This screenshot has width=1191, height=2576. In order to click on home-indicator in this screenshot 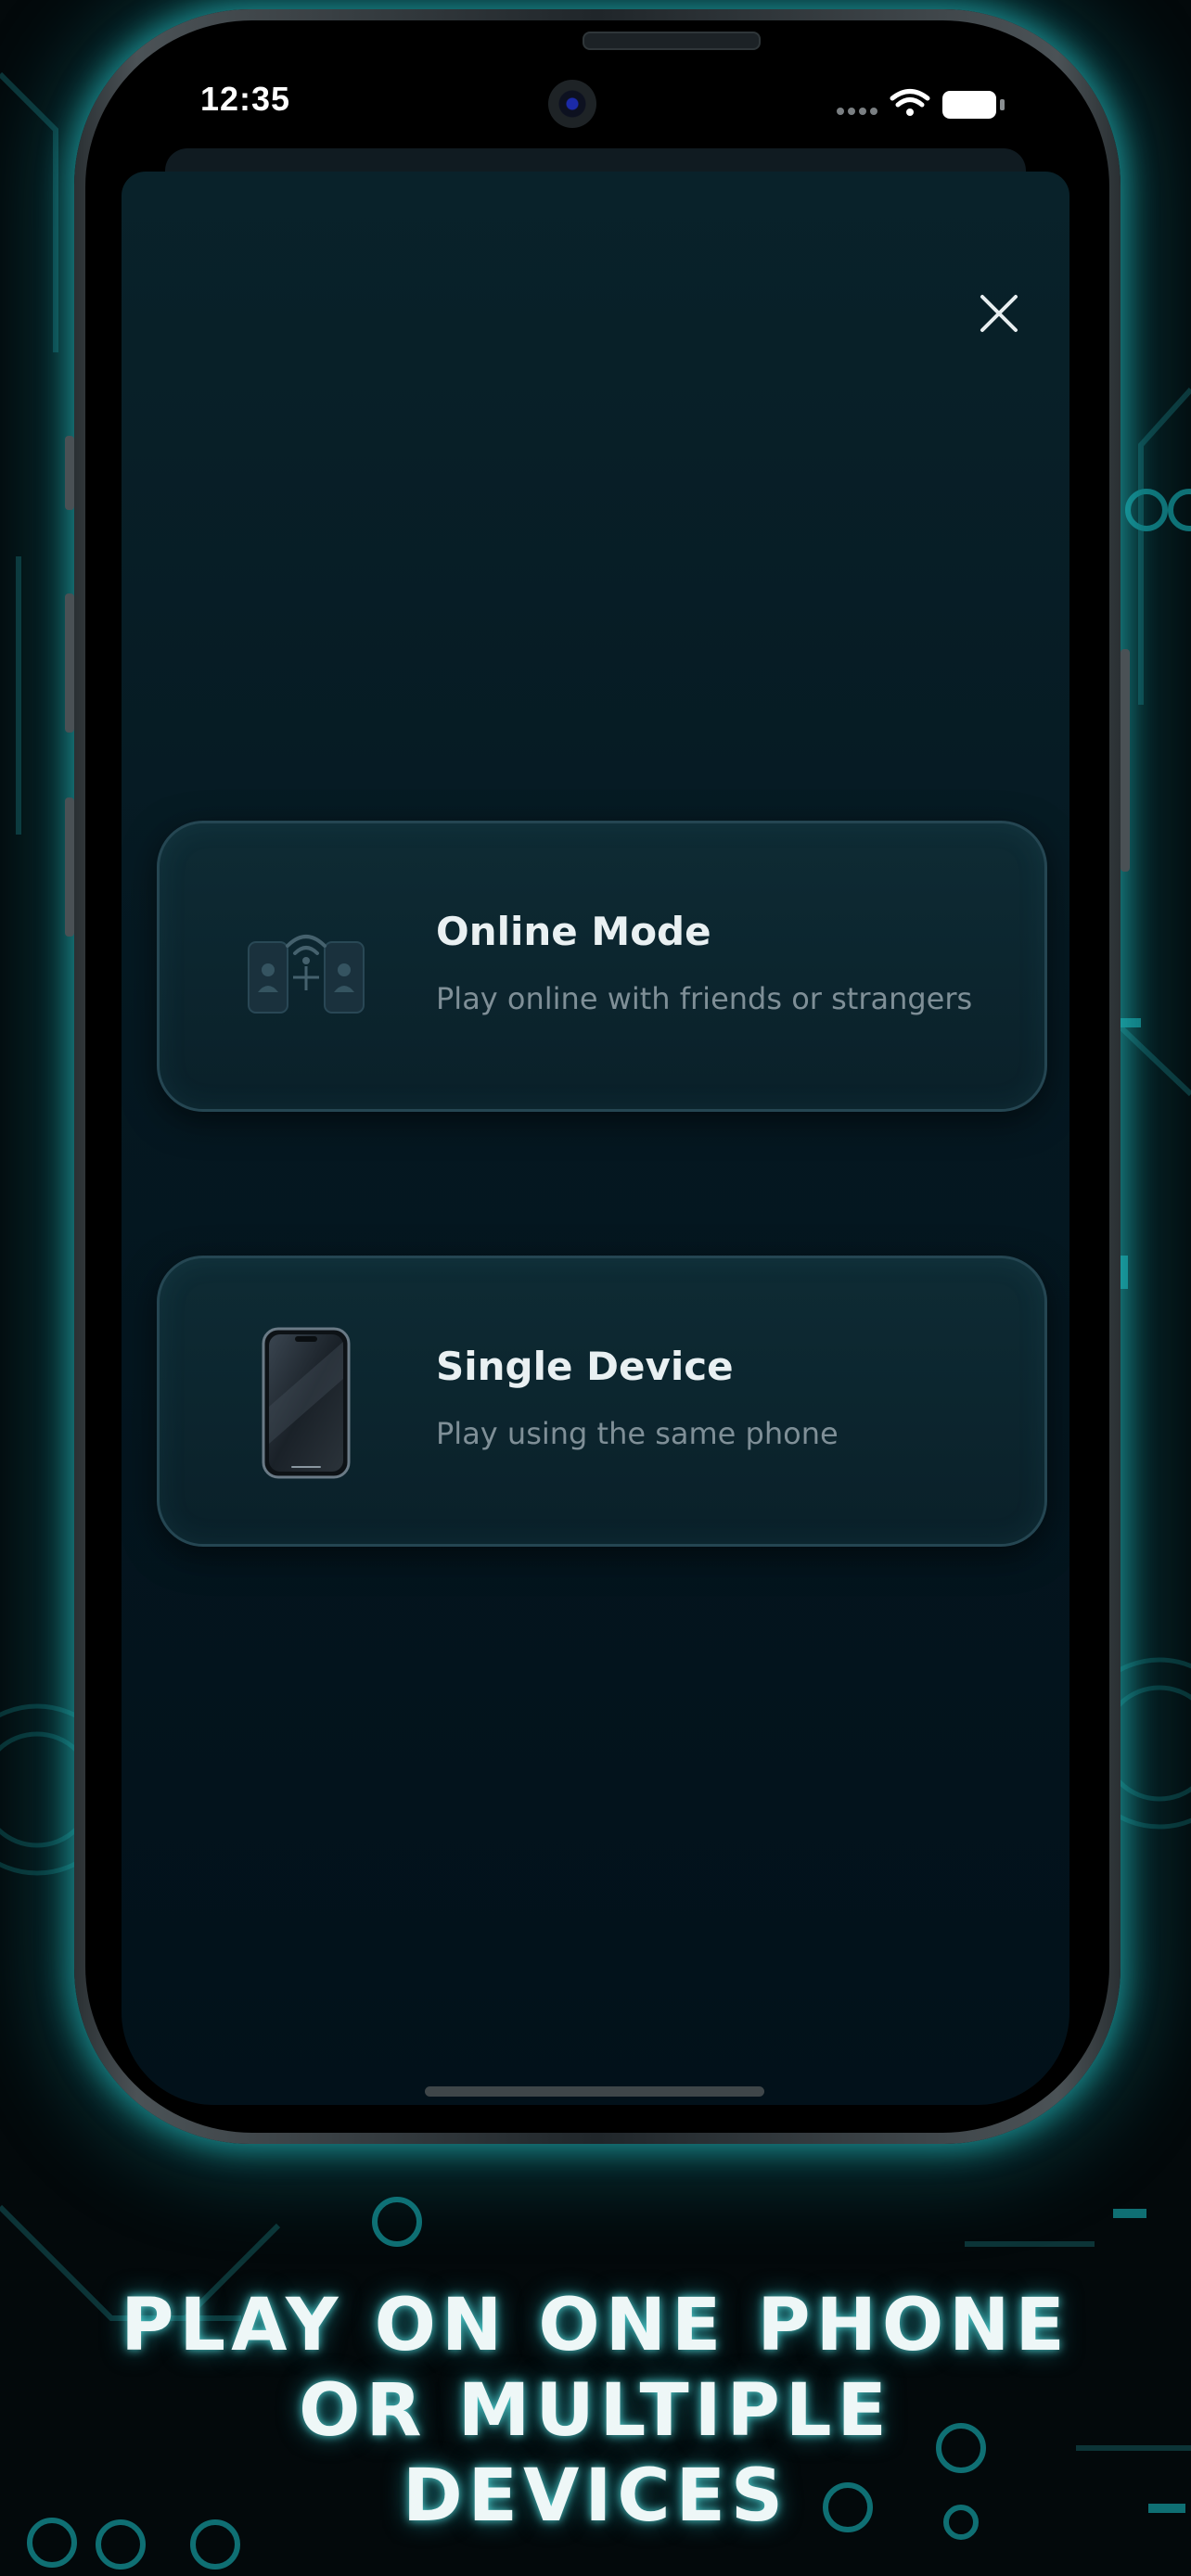, I will do `click(594, 2091)`.